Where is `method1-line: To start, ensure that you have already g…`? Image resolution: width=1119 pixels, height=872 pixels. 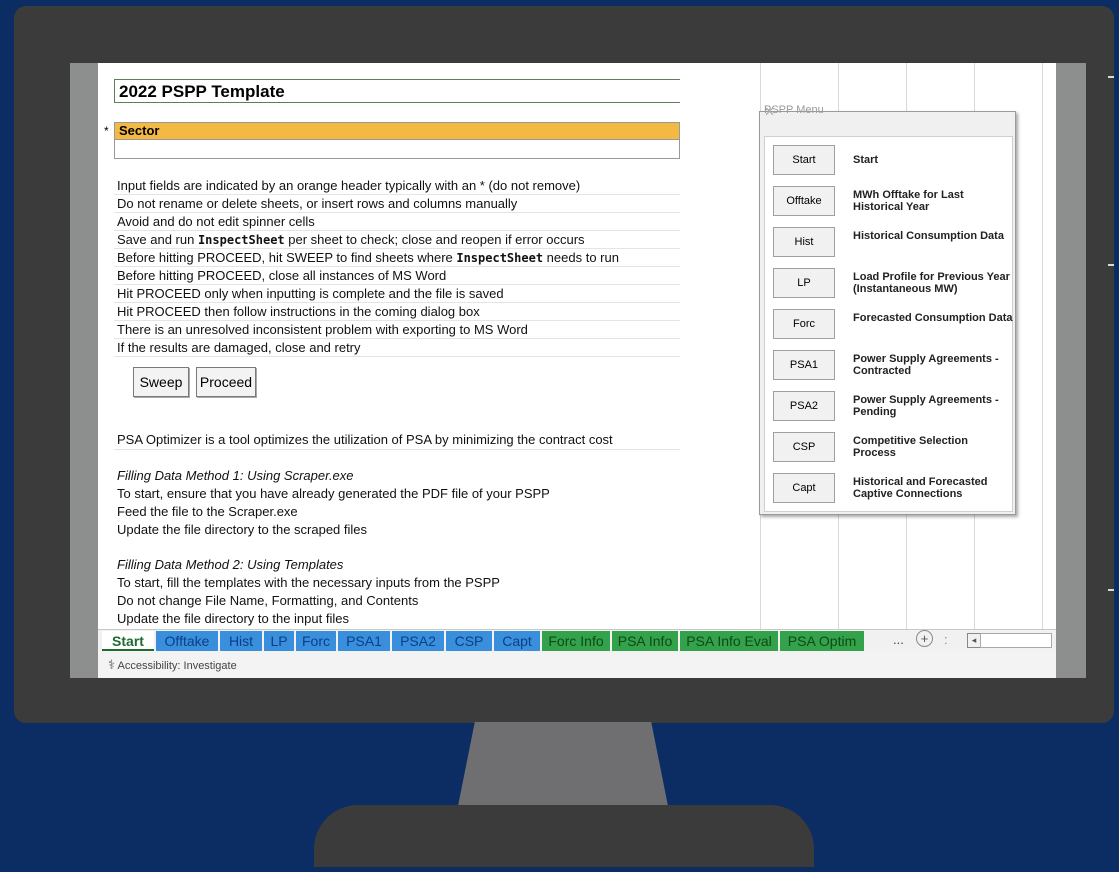 method1-line: To start, ensure that you have already g… is located at coordinates (333, 493).